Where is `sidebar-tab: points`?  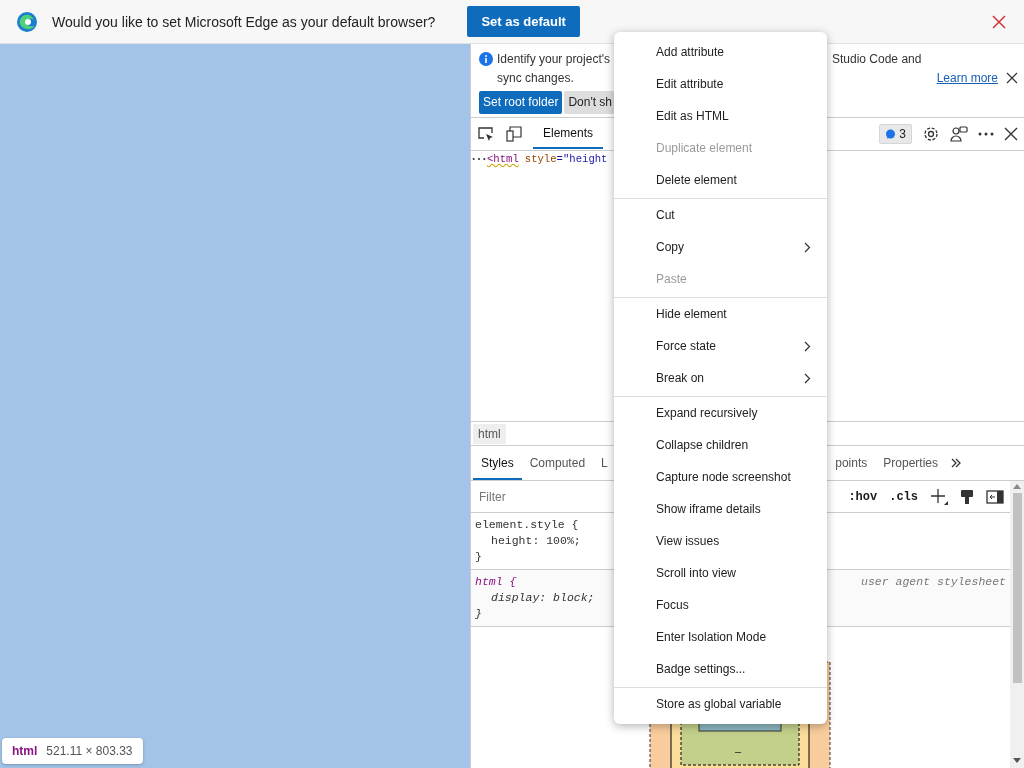 sidebar-tab: points is located at coordinates (851, 463).